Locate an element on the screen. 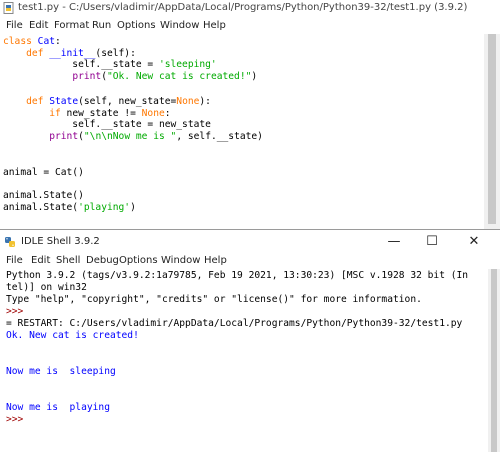 The height and width of the screenshot is (452, 500). shell-menu-options: Options is located at coordinates (138, 260).